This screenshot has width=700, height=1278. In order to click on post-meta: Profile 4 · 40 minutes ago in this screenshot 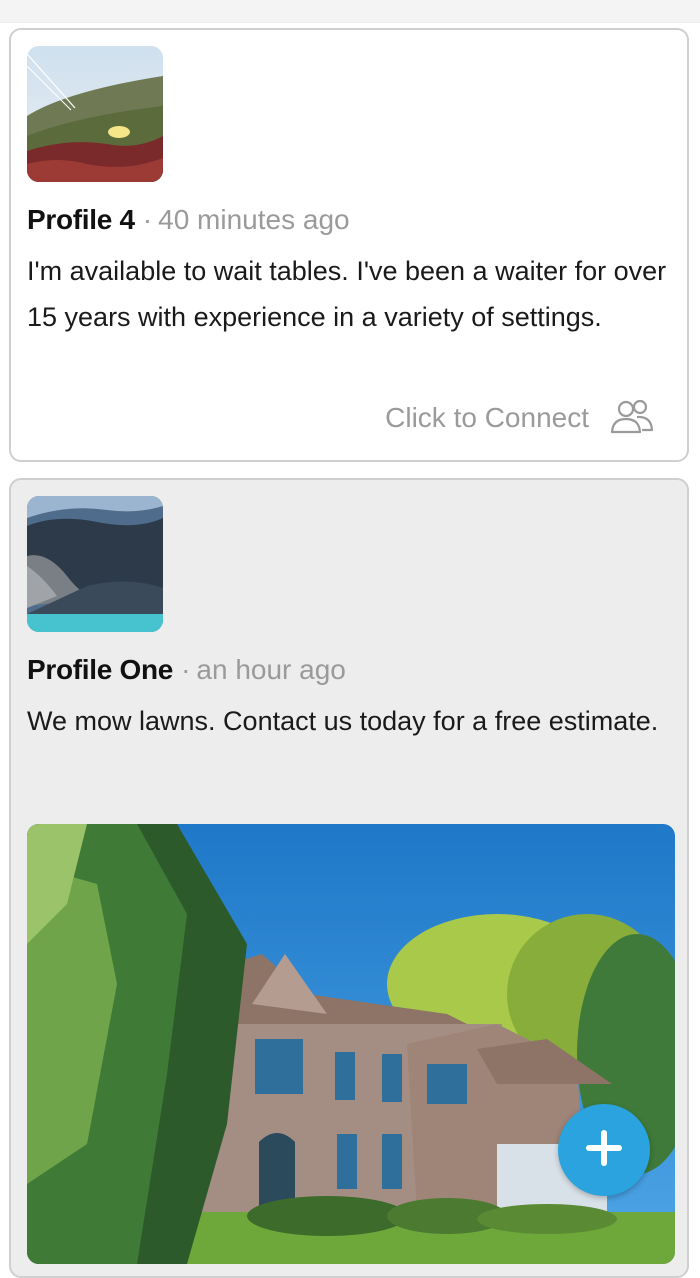, I will do `click(188, 220)`.